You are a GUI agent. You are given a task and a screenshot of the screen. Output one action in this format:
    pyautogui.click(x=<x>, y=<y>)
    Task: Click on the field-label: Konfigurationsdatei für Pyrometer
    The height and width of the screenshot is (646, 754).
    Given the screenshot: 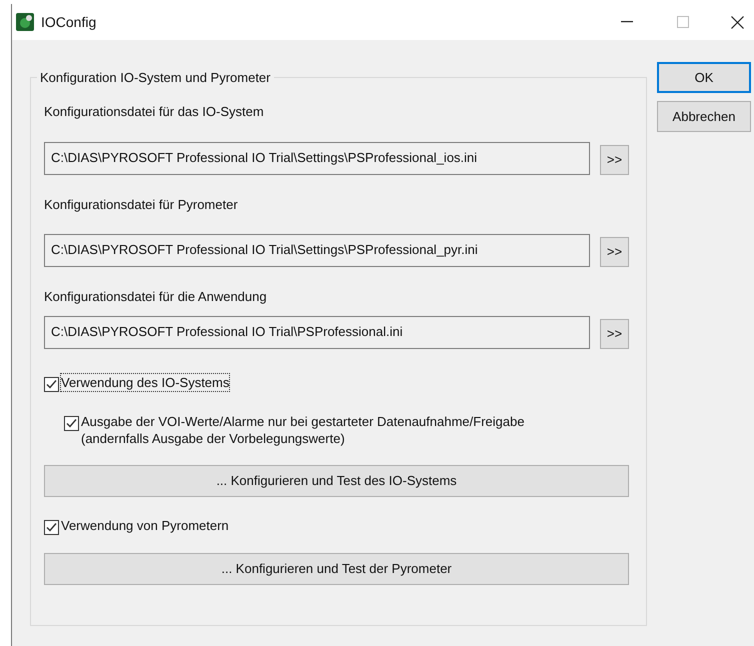 What is the action you would take?
    pyautogui.click(x=141, y=205)
    